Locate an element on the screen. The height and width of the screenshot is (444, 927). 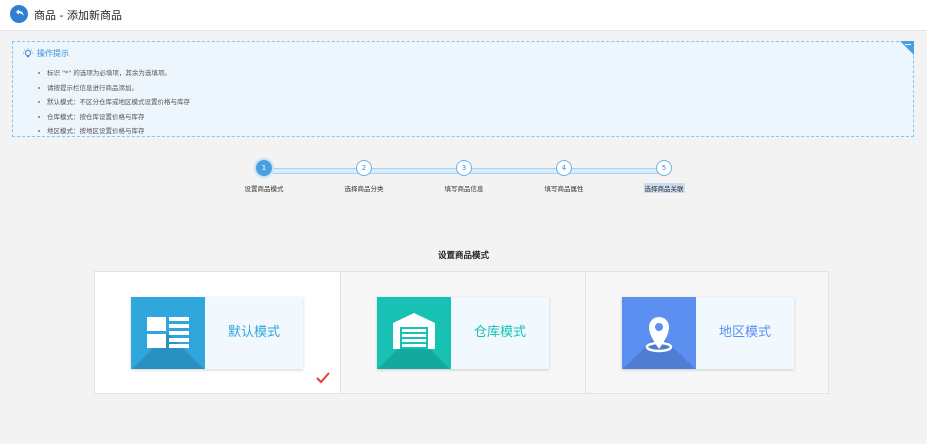
back-arrow-icon is located at coordinates (20, 12).